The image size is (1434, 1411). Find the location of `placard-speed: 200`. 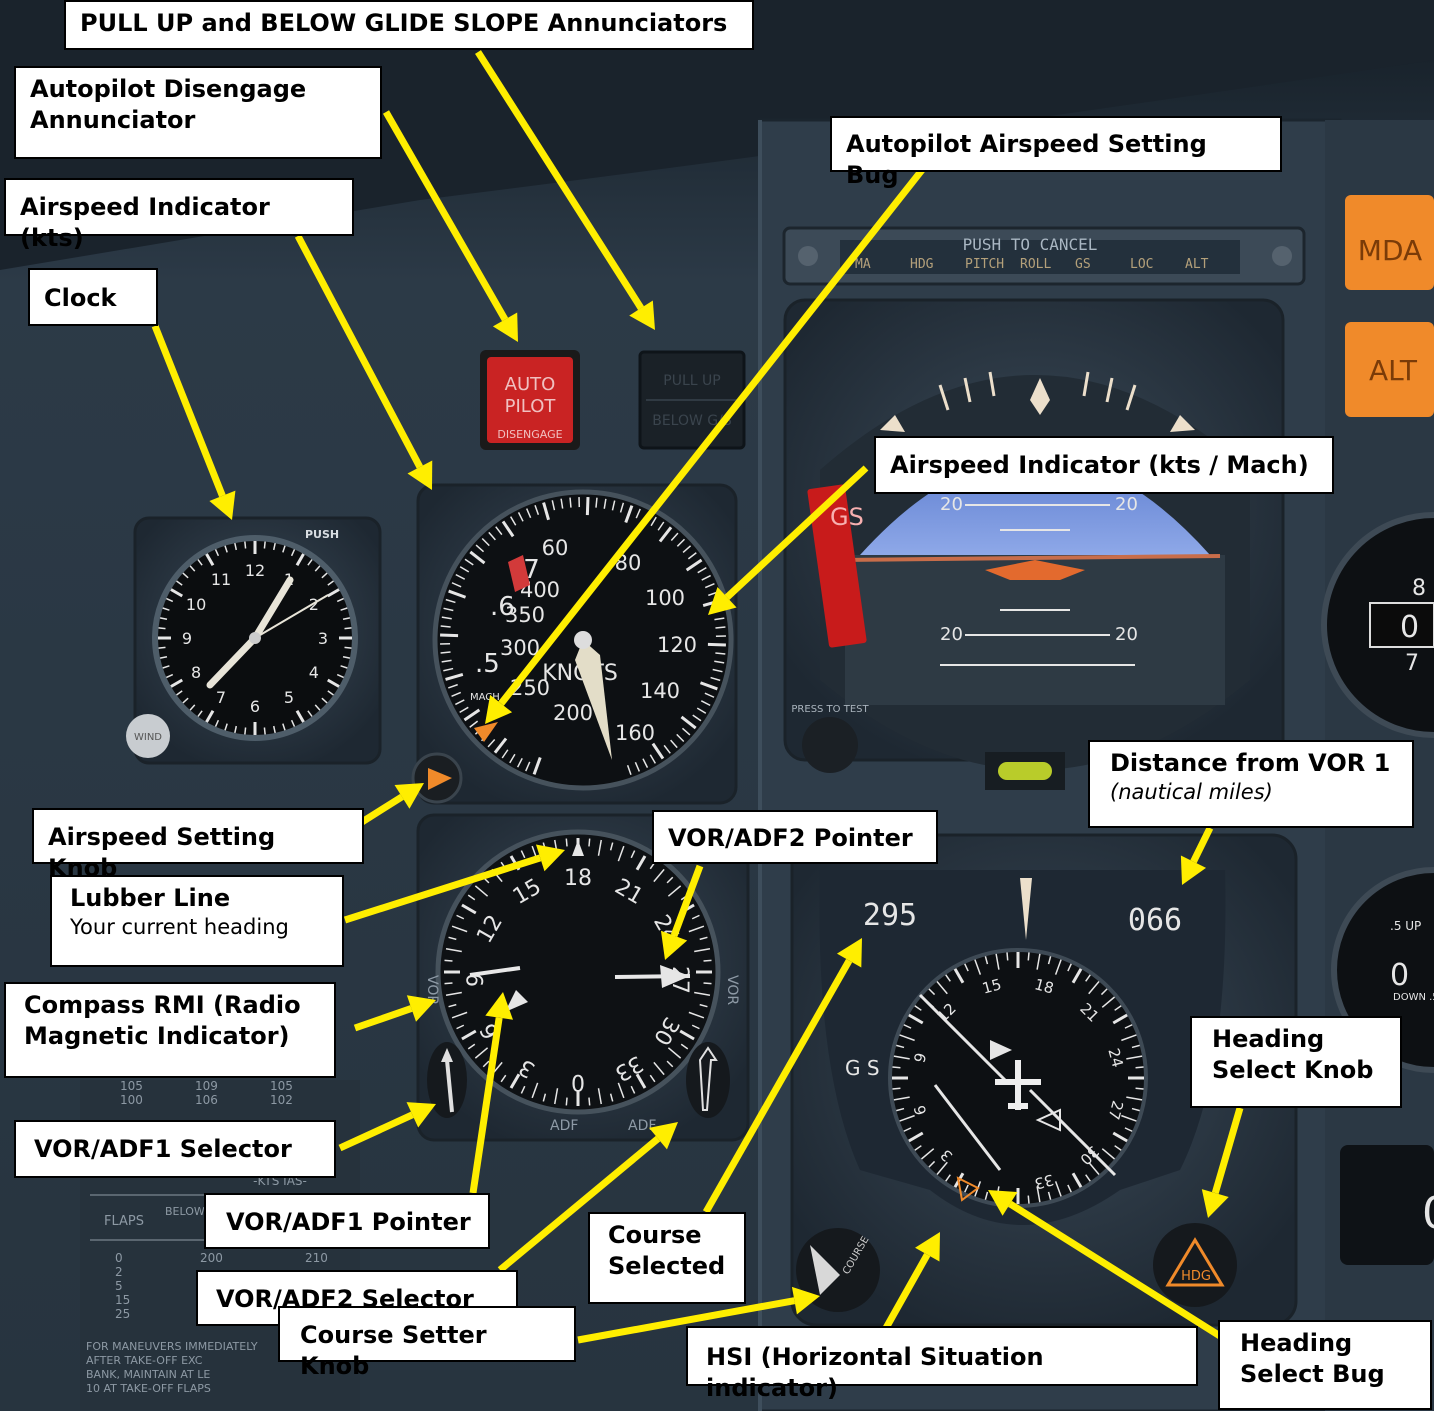

placard-speed: 200 is located at coordinates (211, 1258).